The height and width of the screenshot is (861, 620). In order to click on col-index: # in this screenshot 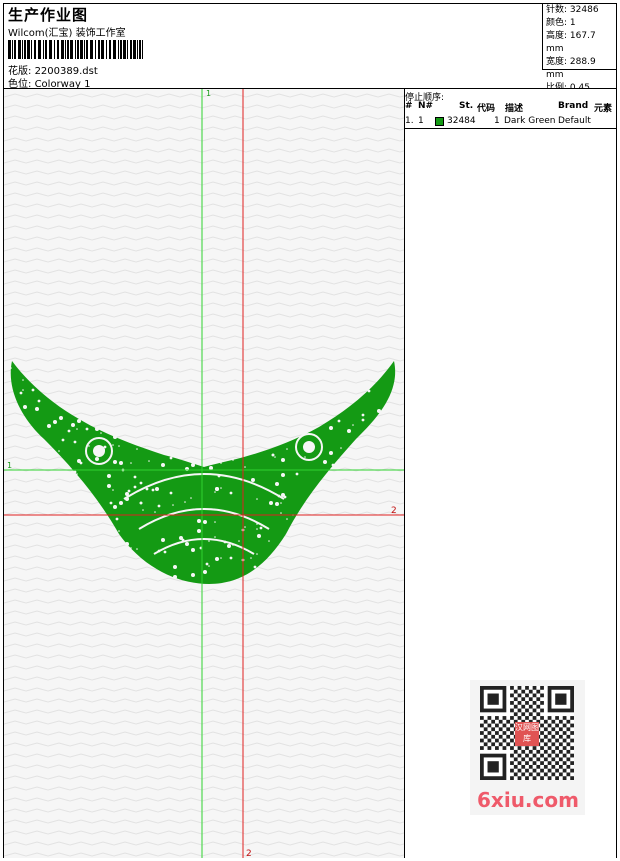, I will do `click(409, 106)`.